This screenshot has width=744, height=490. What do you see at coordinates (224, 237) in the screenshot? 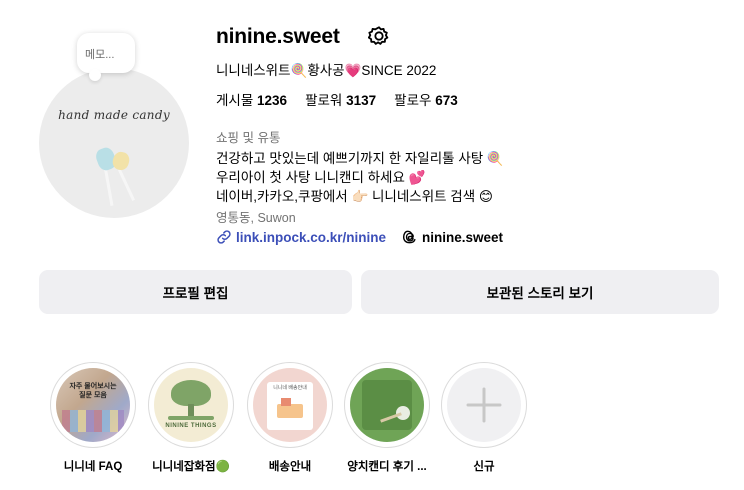
I see `link-icon` at bounding box center [224, 237].